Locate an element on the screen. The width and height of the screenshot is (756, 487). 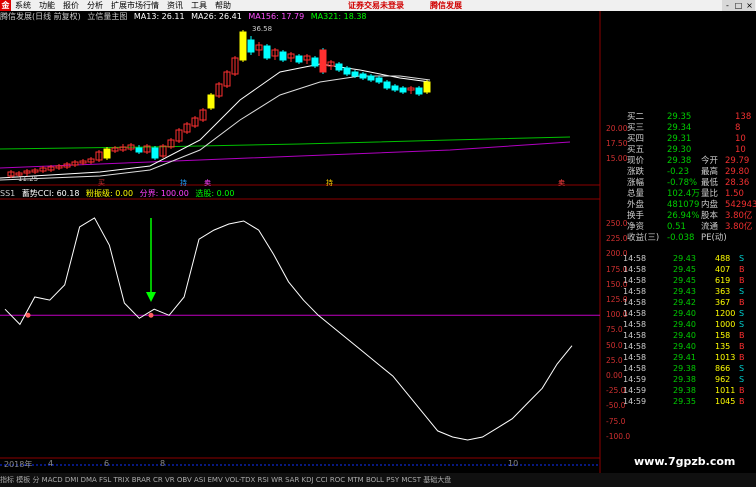
quote-value: 102.4万 is located at coordinates (683, 194).